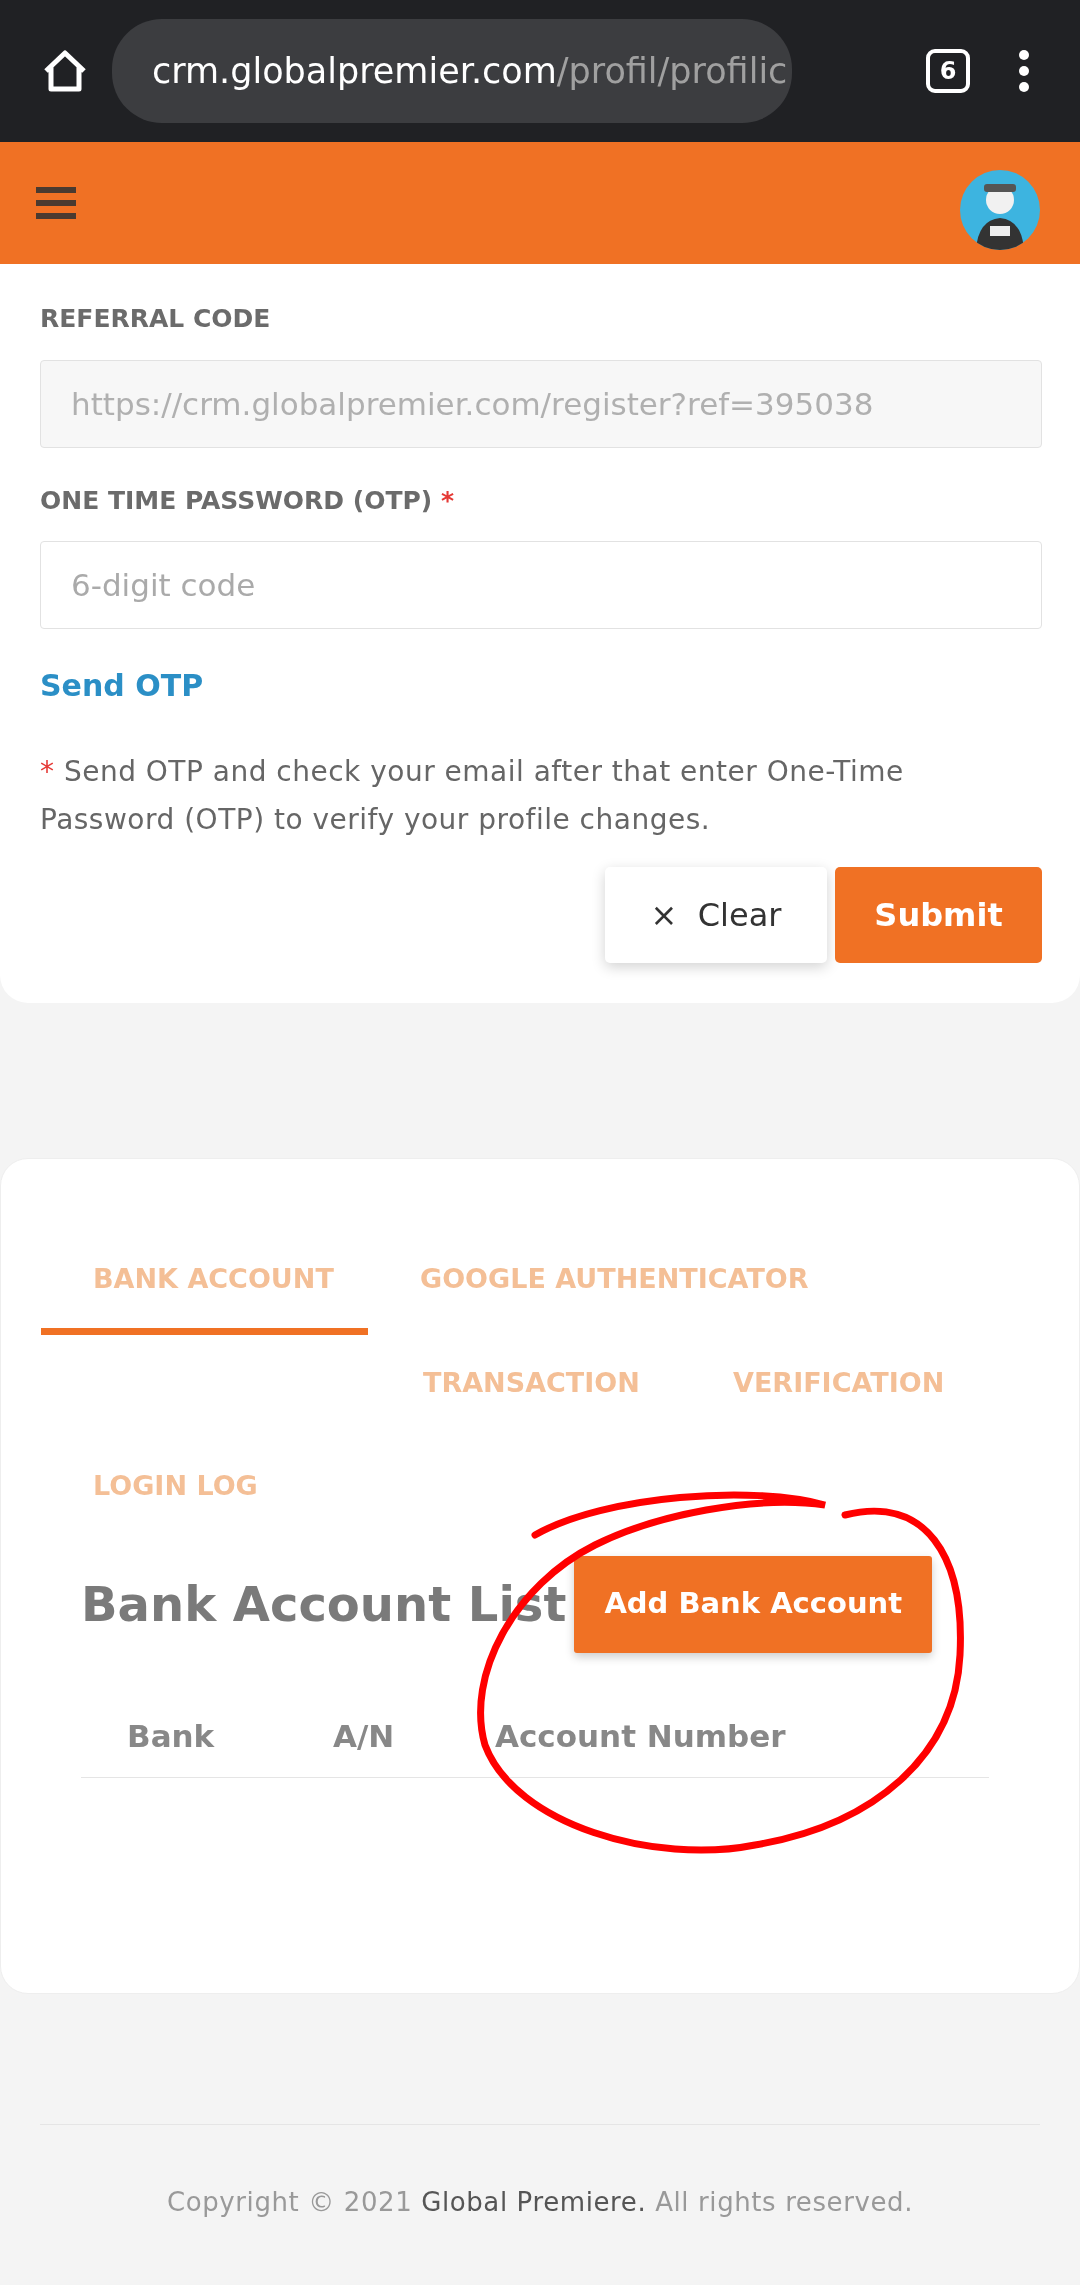 The width and height of the screenshot is (1080, 2285). What do you see at coordinates (56, 203) in the screenshot?
I see `menu-icon` at bounding box center [56, 203].